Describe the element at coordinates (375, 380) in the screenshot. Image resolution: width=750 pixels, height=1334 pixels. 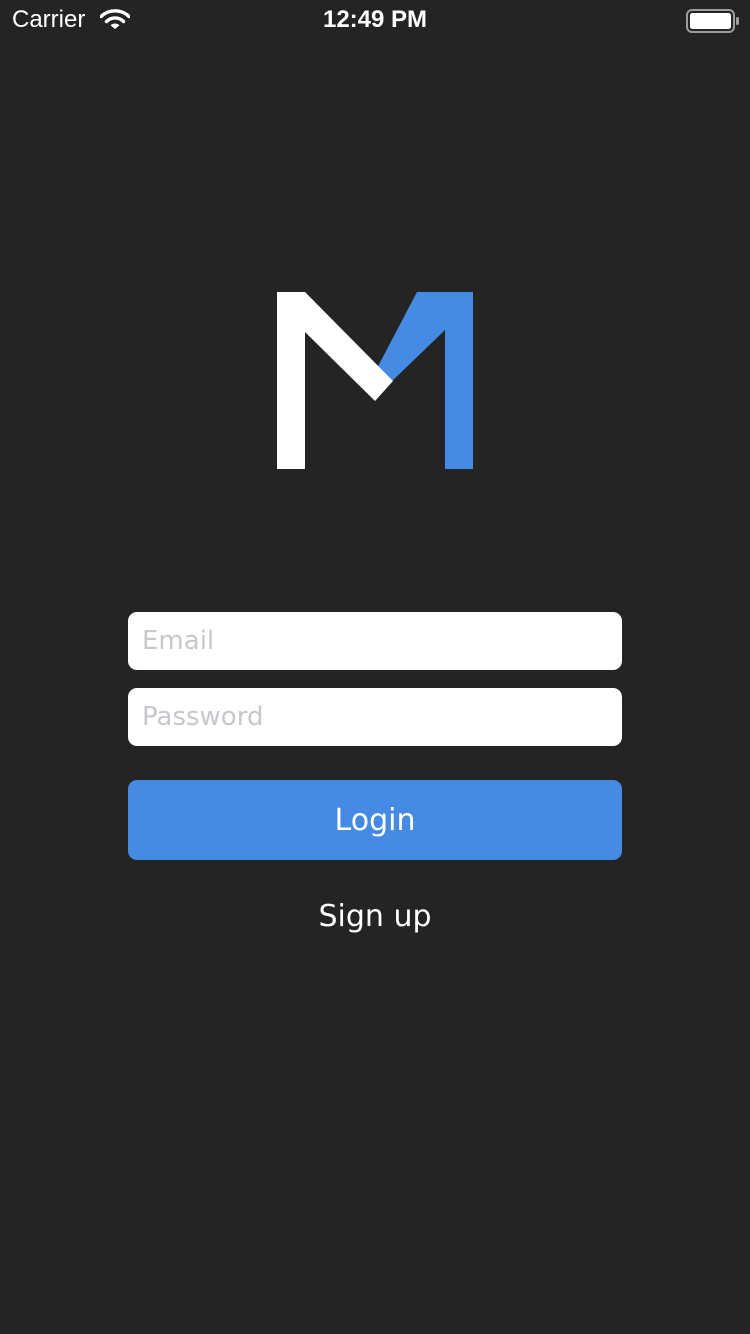
I see `m-logo-icon` at that location.